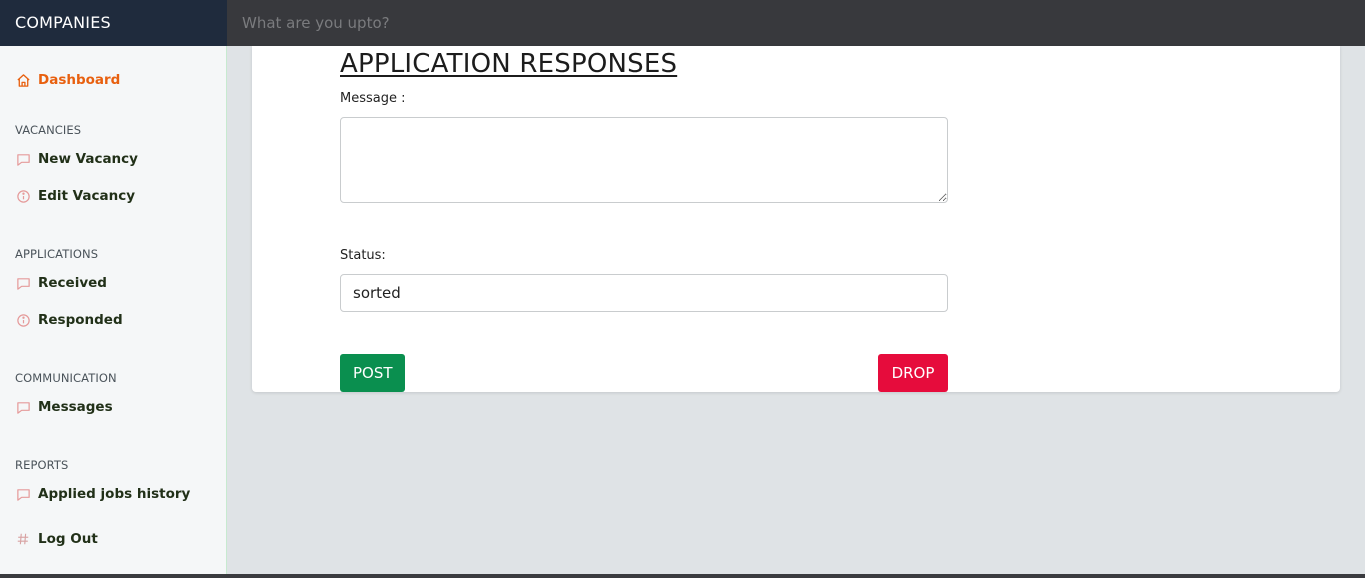 This screenshot has width=1365, height=578. I want to click on bottom-strip, so click(682, 576).